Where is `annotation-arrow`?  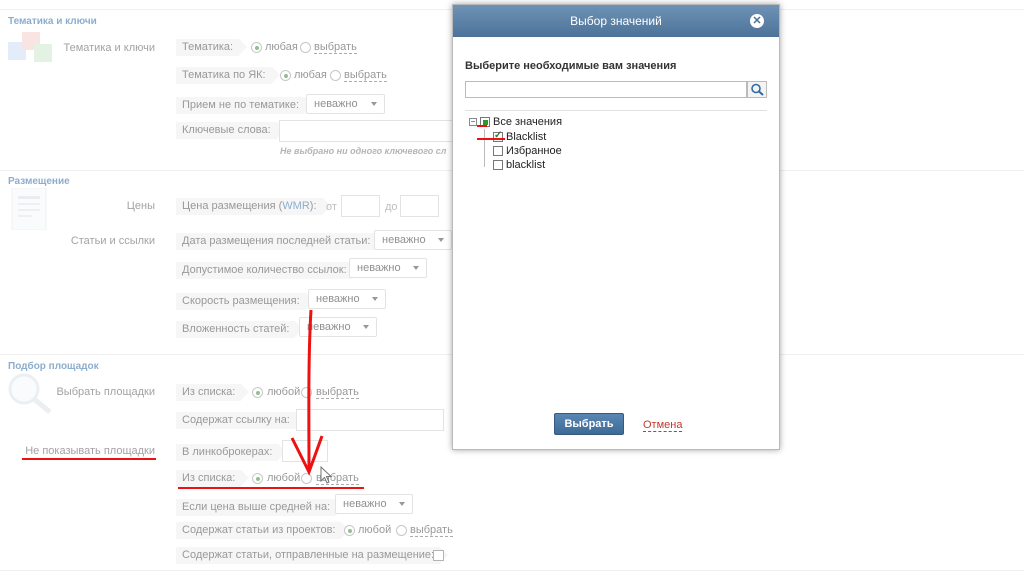 annotation-arrow is located at coordinates (307, 392).